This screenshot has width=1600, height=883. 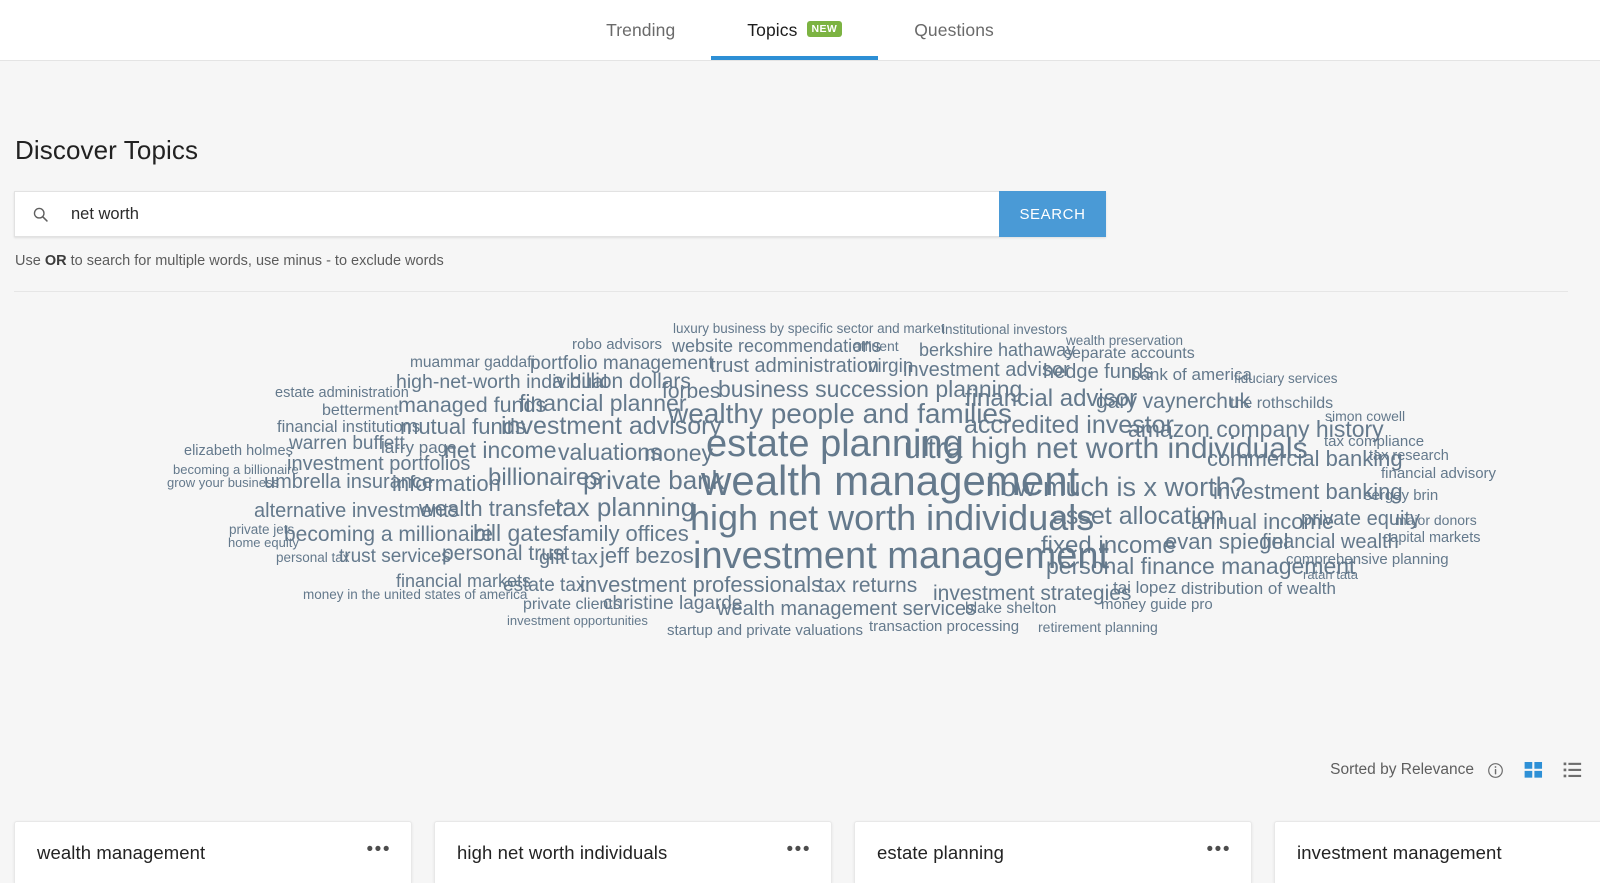 I want to click on new-badge: NEW, so click(x=824, y=29).